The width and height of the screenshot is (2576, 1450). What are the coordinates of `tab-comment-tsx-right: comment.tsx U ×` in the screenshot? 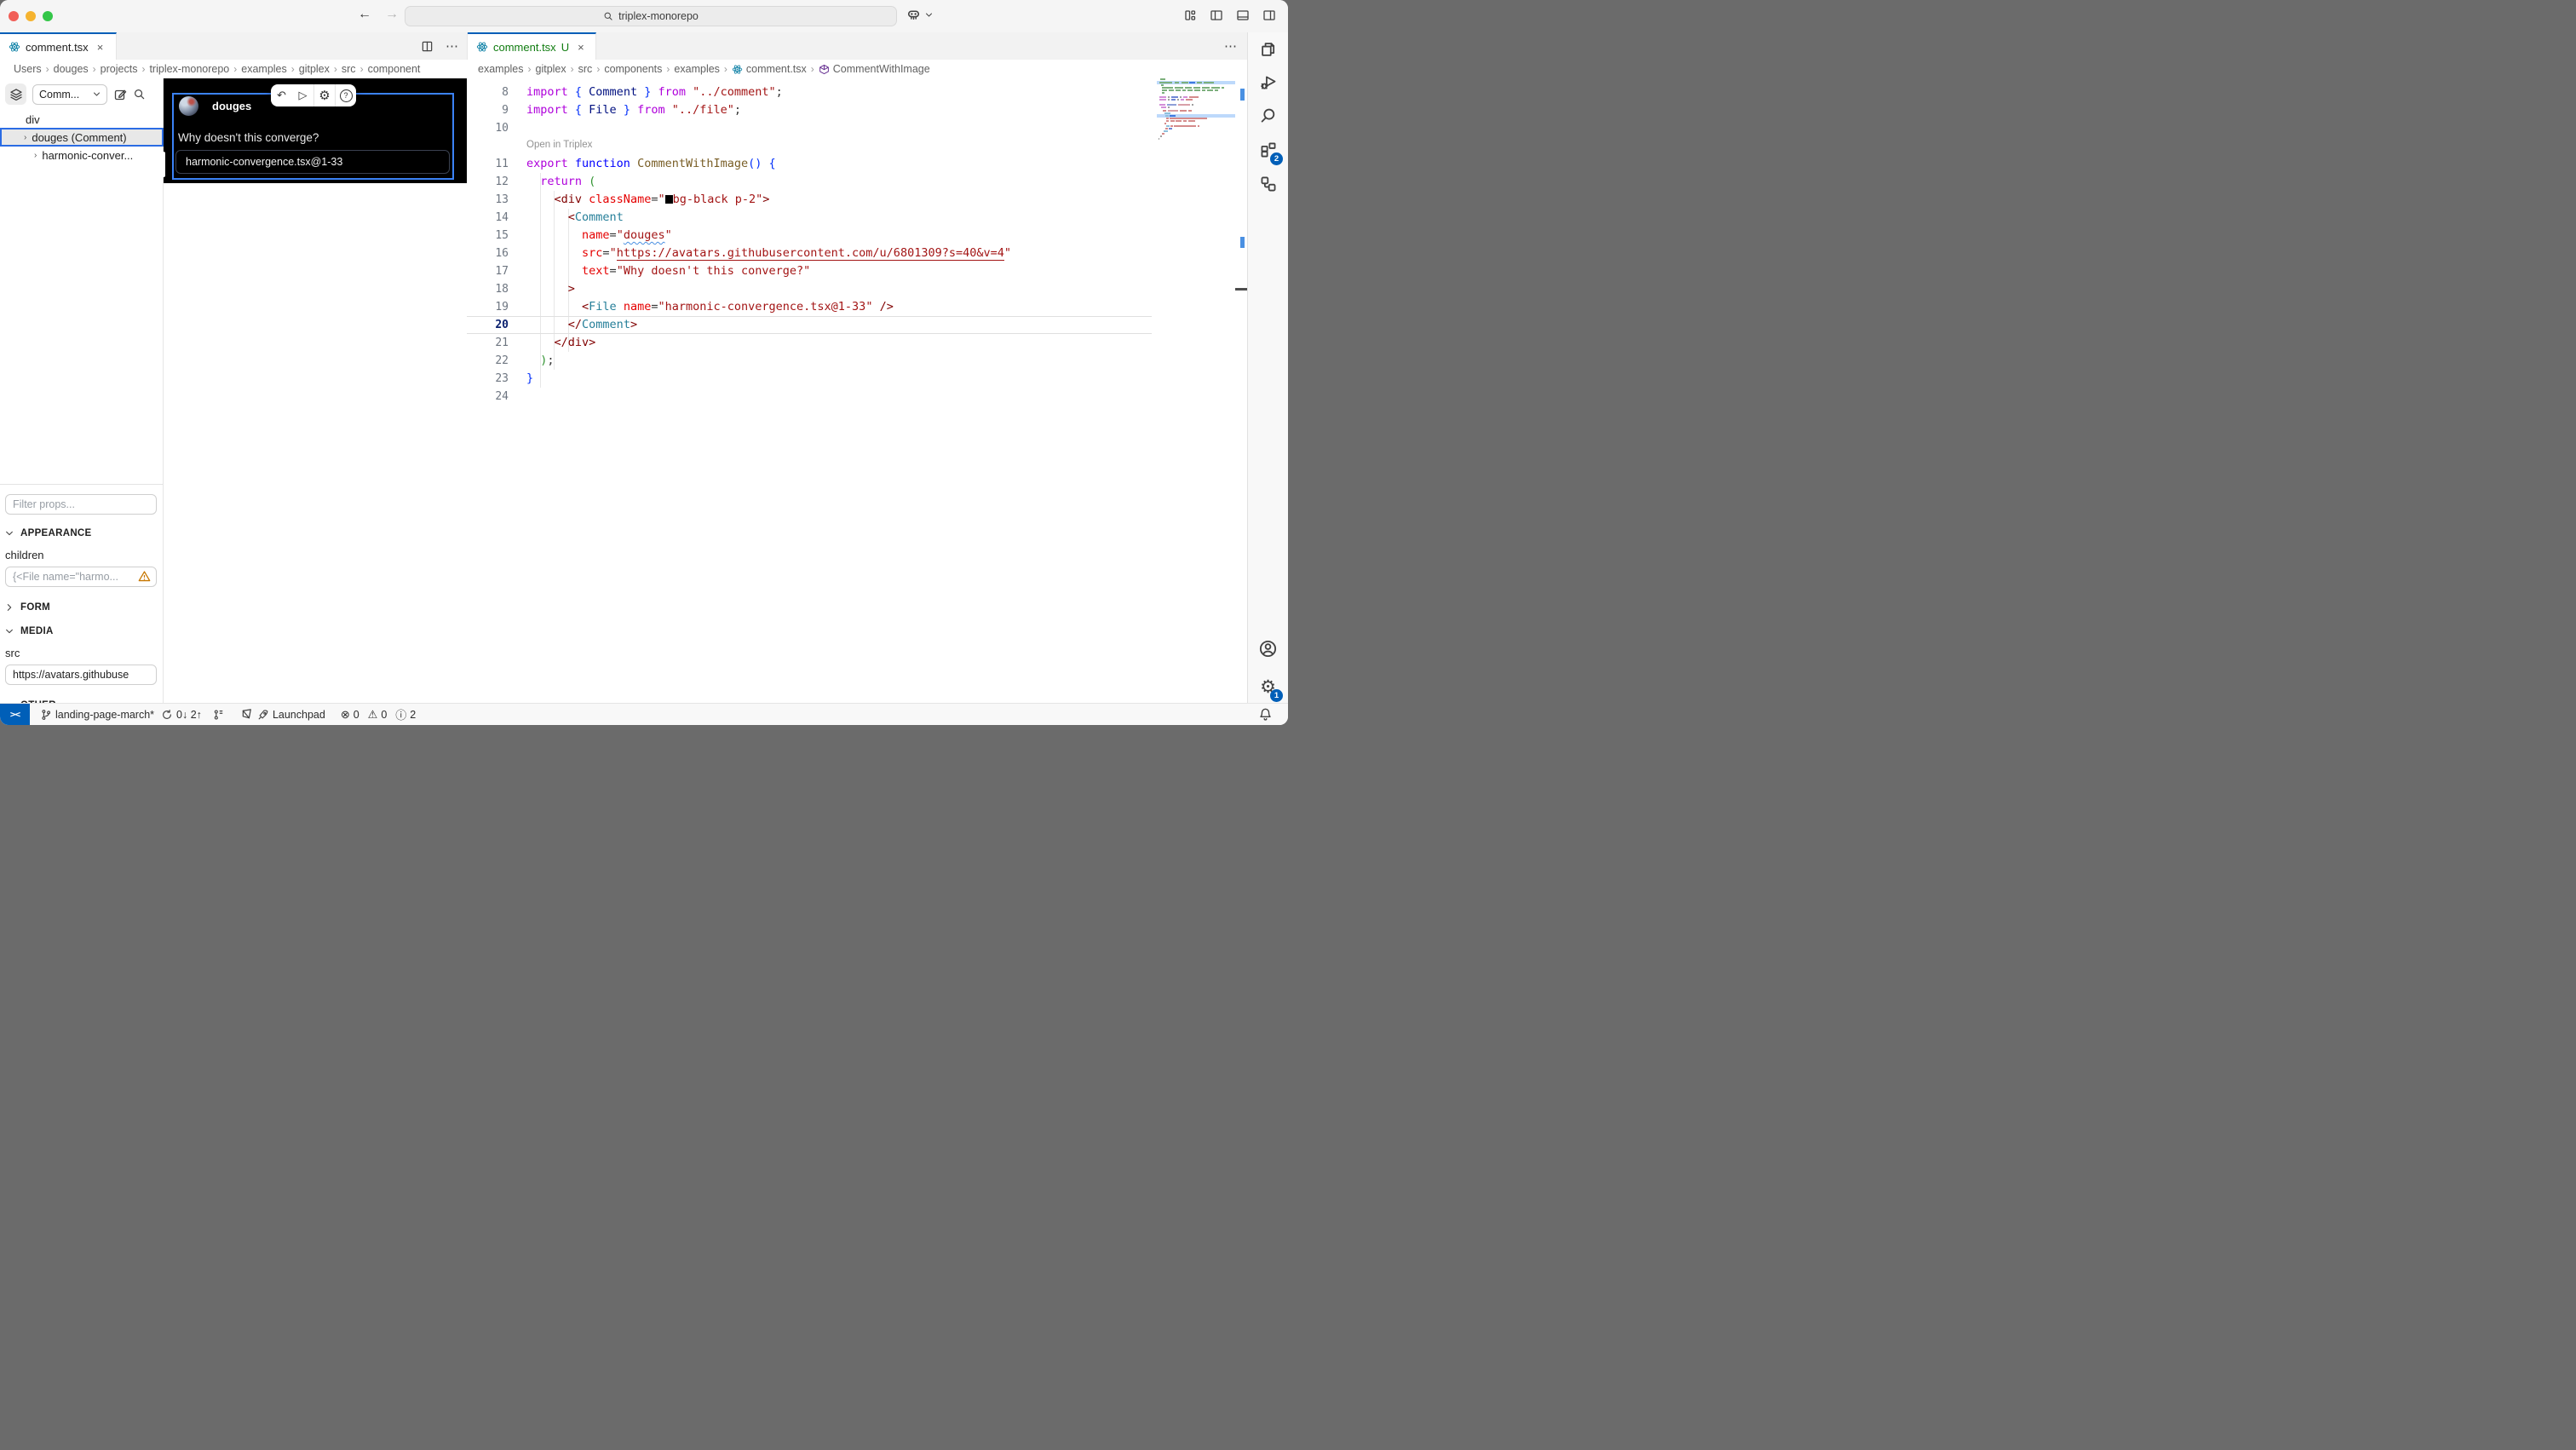 It's located at (532, 46).